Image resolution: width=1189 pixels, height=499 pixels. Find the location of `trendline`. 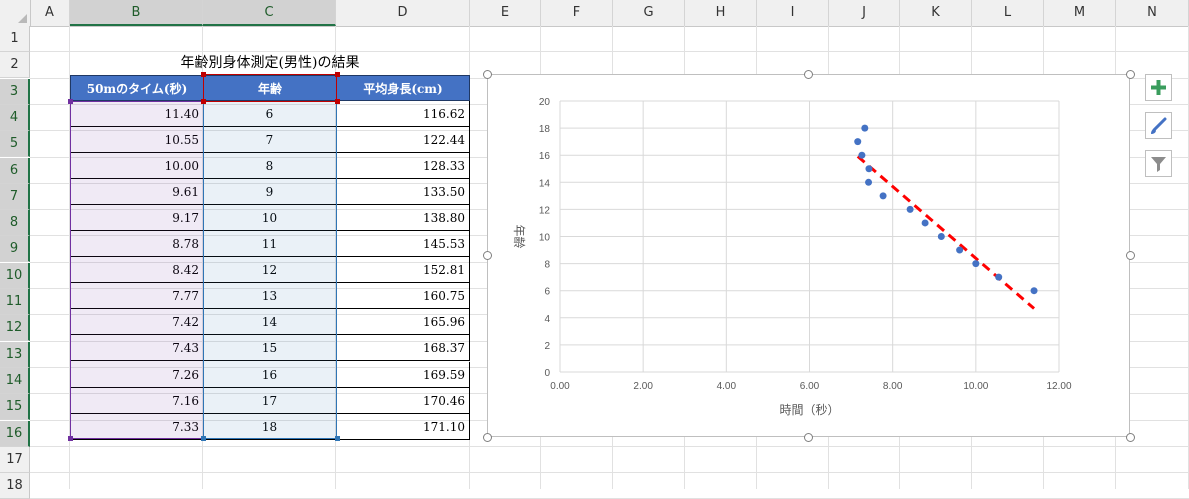

trendline is located at coordinates (946, 232).